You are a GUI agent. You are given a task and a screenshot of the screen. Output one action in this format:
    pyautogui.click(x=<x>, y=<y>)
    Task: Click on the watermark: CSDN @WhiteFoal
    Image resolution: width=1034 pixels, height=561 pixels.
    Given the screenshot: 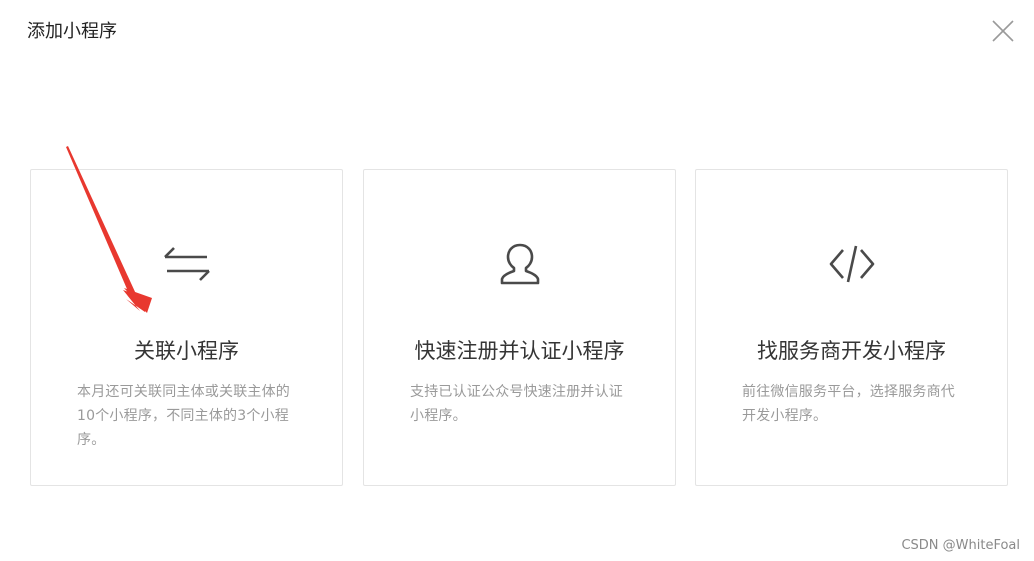 What is the action you would take?
    pyautogui.click(x=960, y=545)
    